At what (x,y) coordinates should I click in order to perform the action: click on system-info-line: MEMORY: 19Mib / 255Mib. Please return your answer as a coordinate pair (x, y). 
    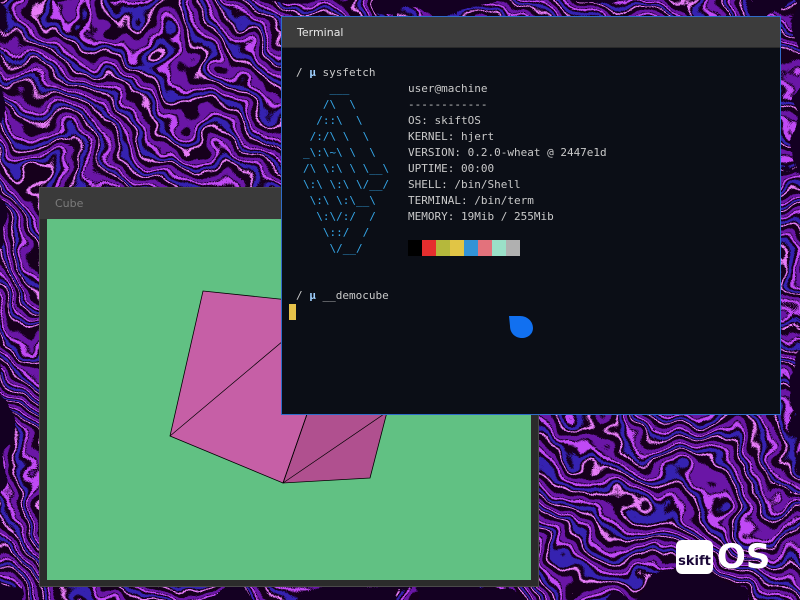
    Looking at the image, I should click on (481, 216).